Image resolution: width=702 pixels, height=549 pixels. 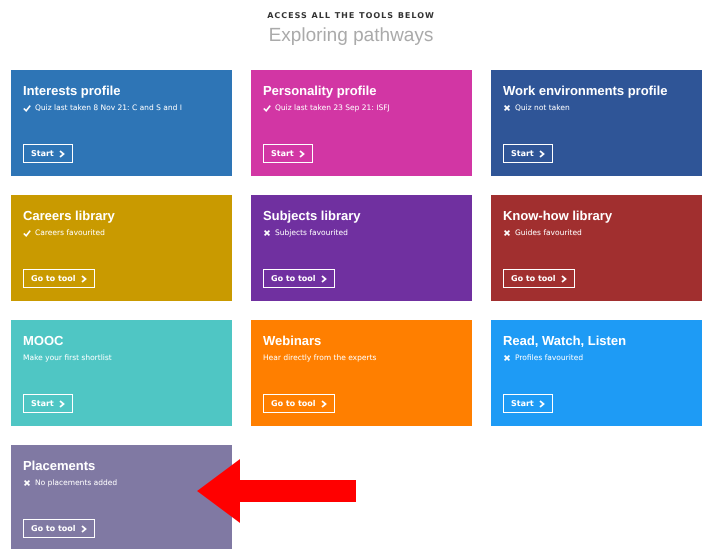 I want to click on section-eyebrow: ACCESS ALL THE TOOLS BELOW, so click(x=351, y=15).